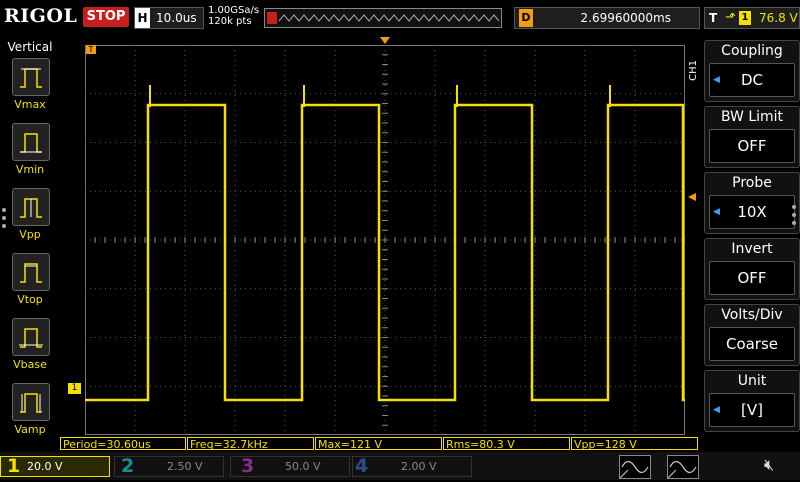  Describe the element at coordinates (272, 18) in the screenshot. I see `memory-window-marker` at that location.